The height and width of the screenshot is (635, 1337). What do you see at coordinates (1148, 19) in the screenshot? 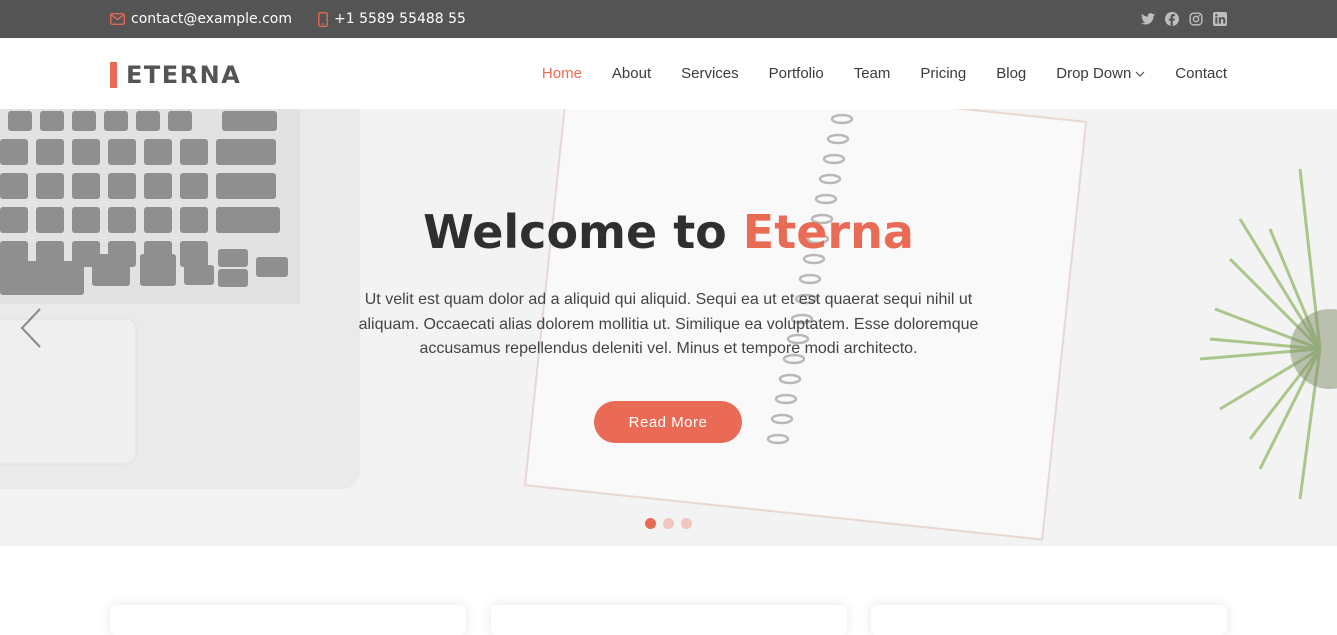
I see `twitter-icon` at bounding box center [1148, 19].